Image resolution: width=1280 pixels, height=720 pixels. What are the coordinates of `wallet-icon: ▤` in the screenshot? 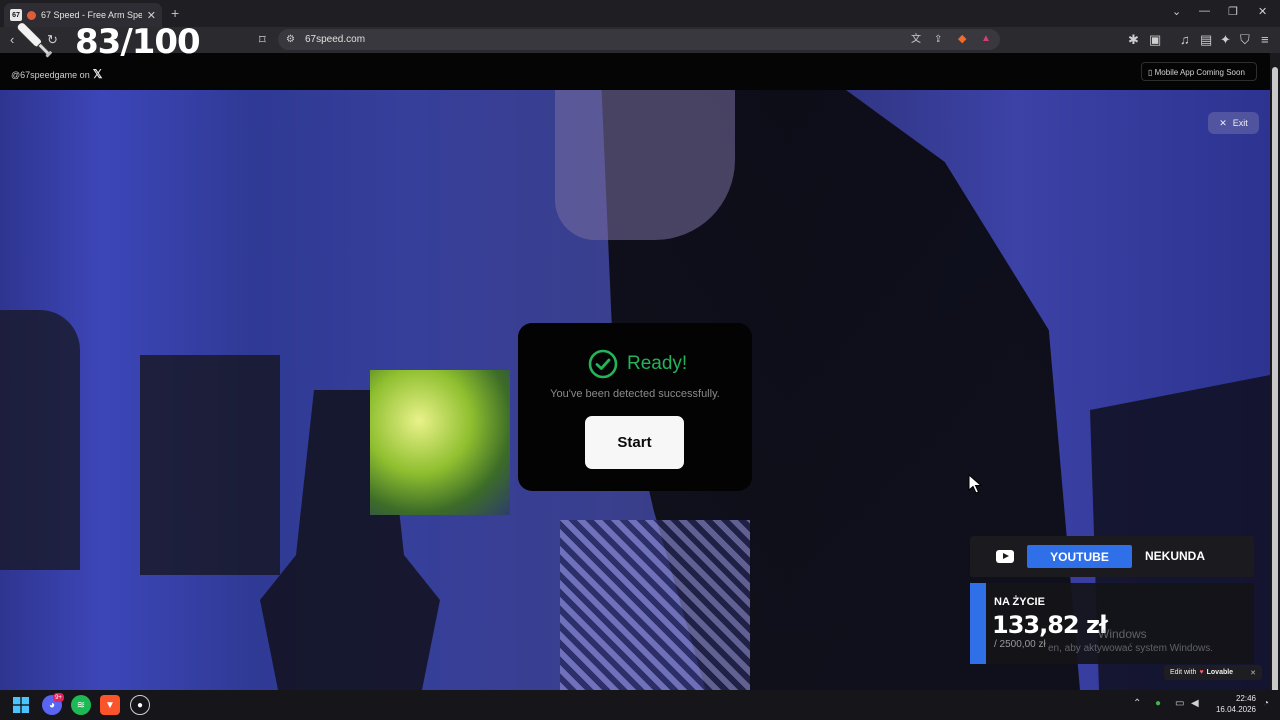 It's located at (1206, 40).